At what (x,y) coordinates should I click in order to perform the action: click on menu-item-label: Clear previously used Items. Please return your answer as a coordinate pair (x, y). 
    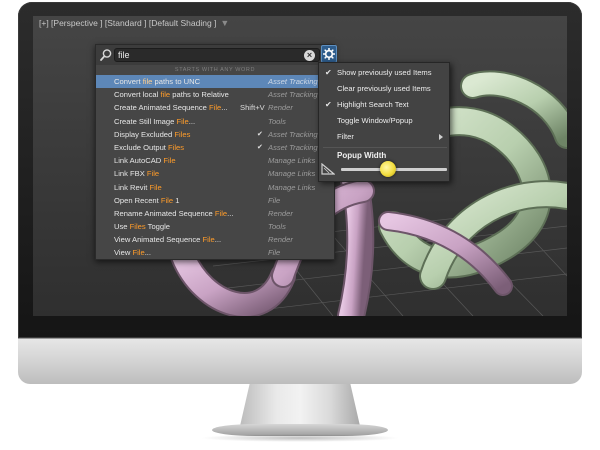
    Looking at the image, I should click on (384, 88).